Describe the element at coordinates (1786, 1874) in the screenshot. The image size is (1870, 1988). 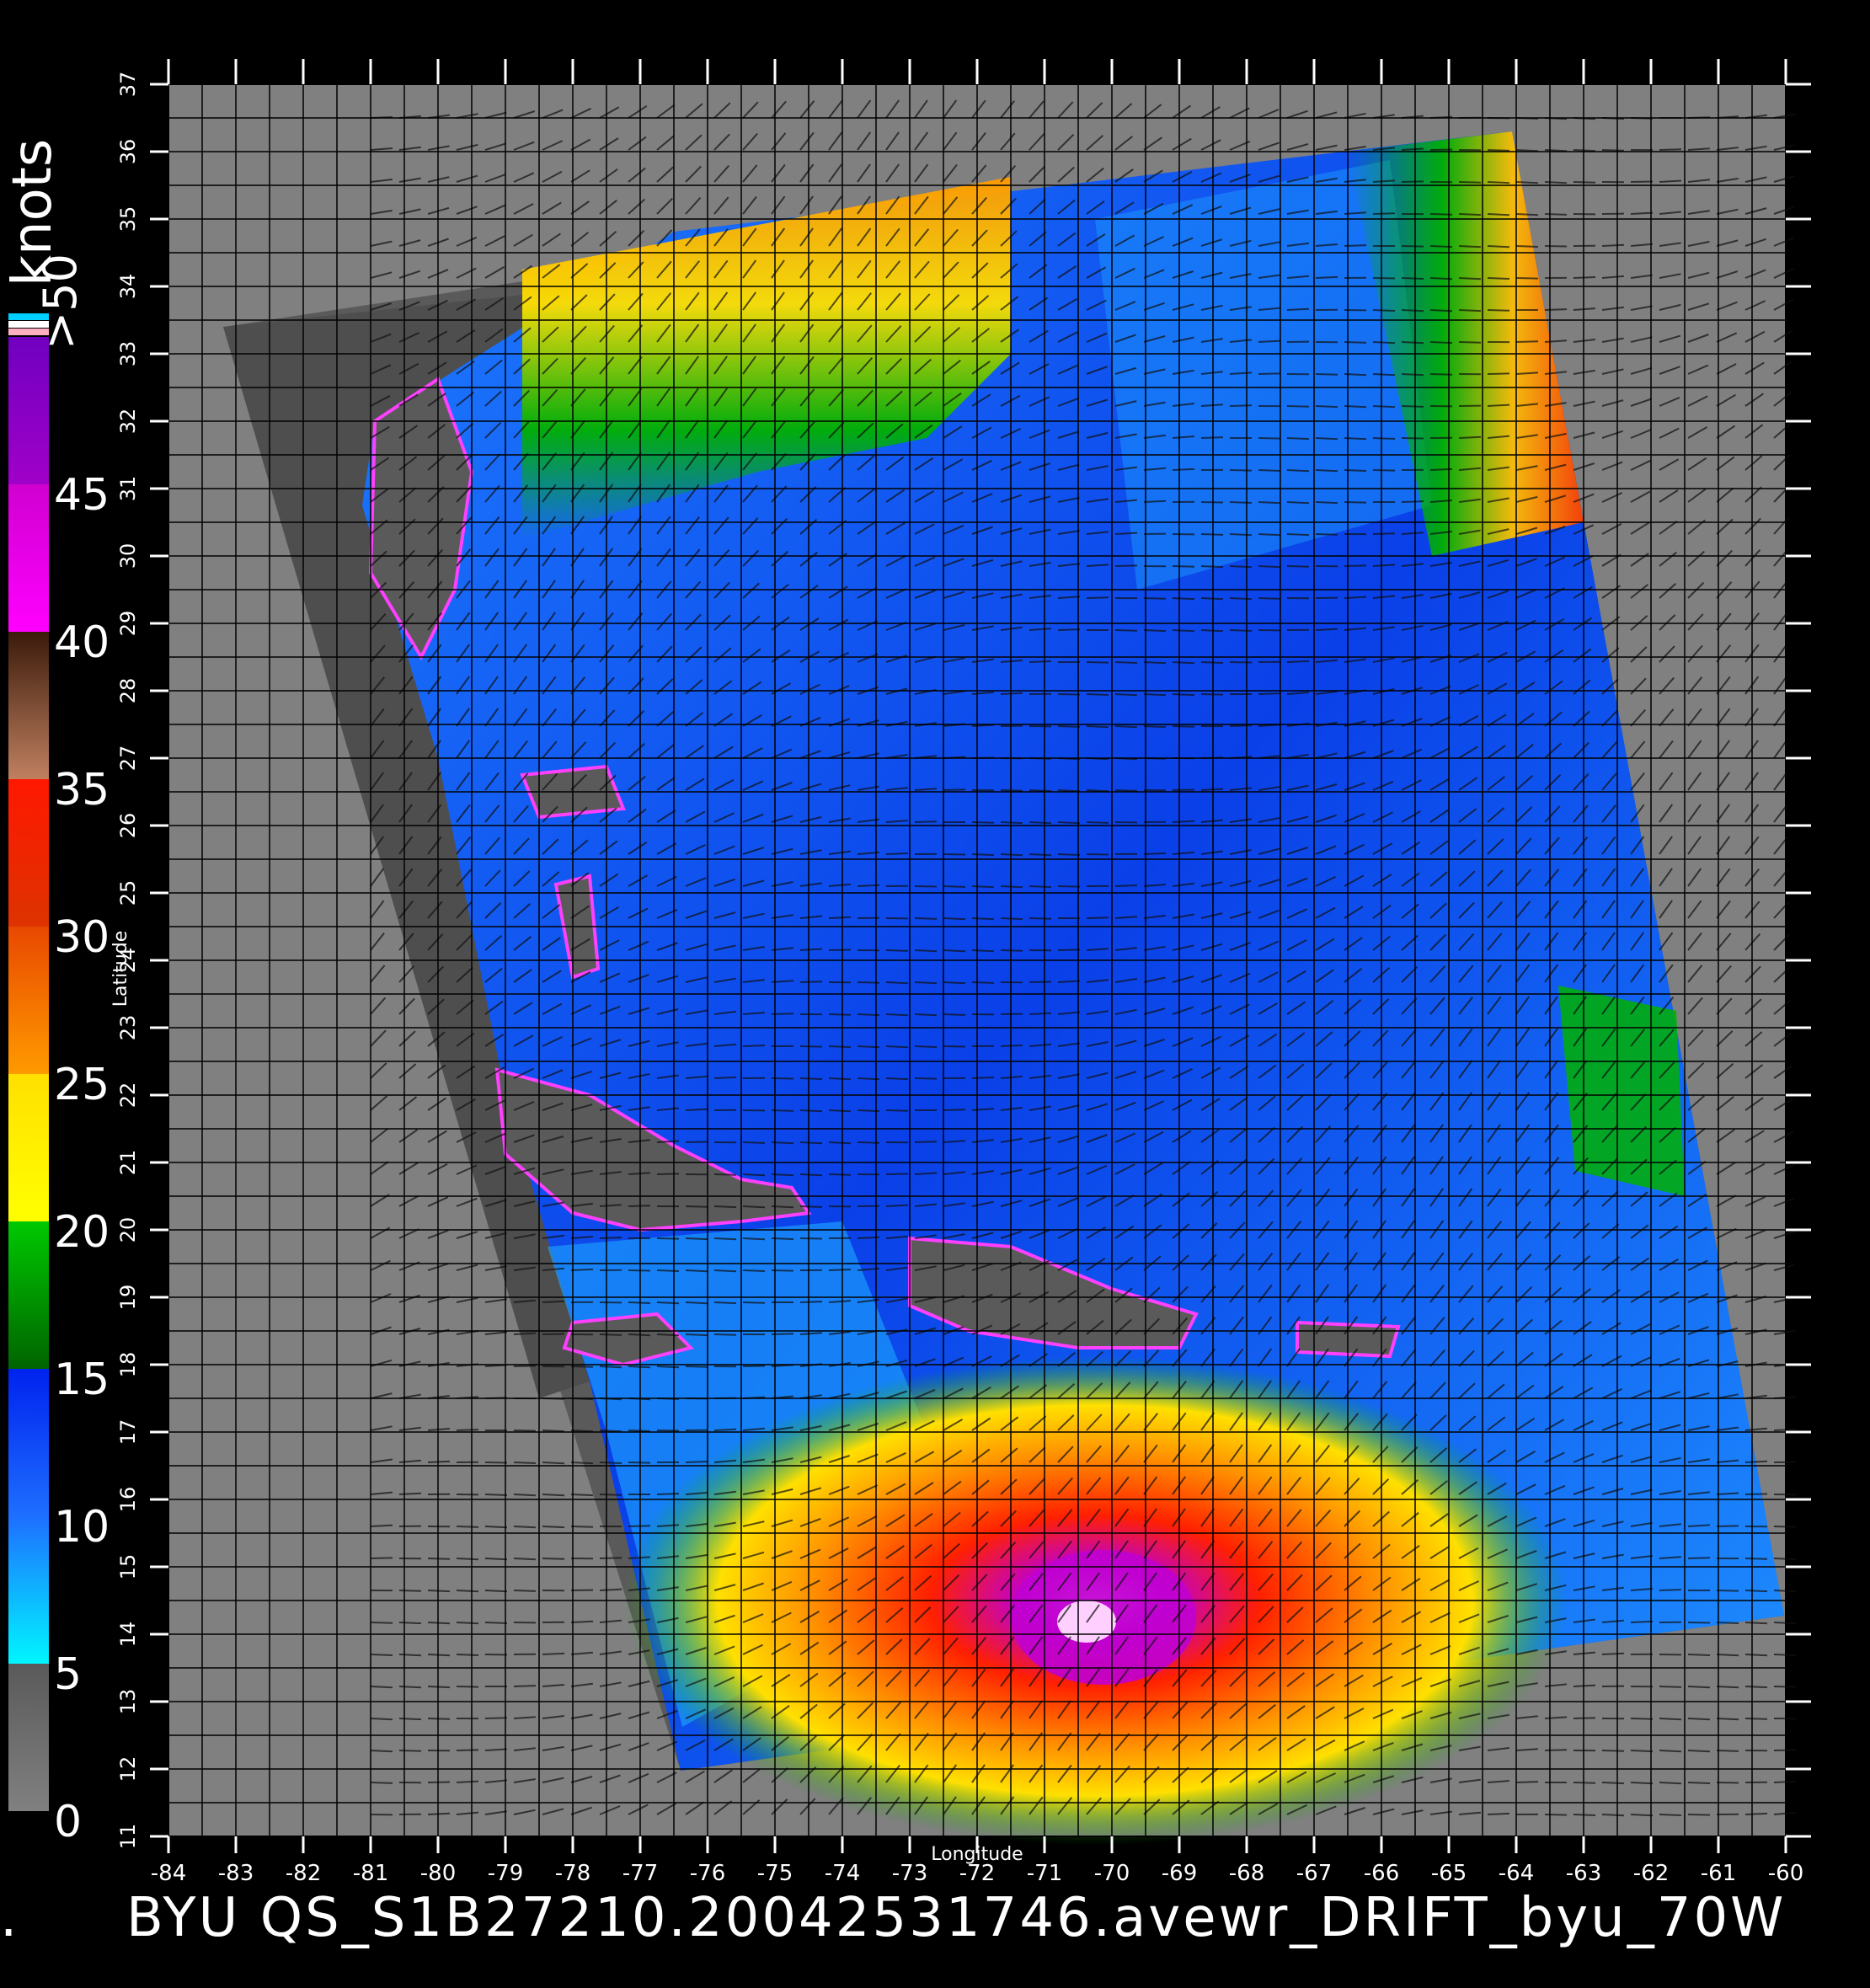
I see `x-tick-label: -60` at that location.